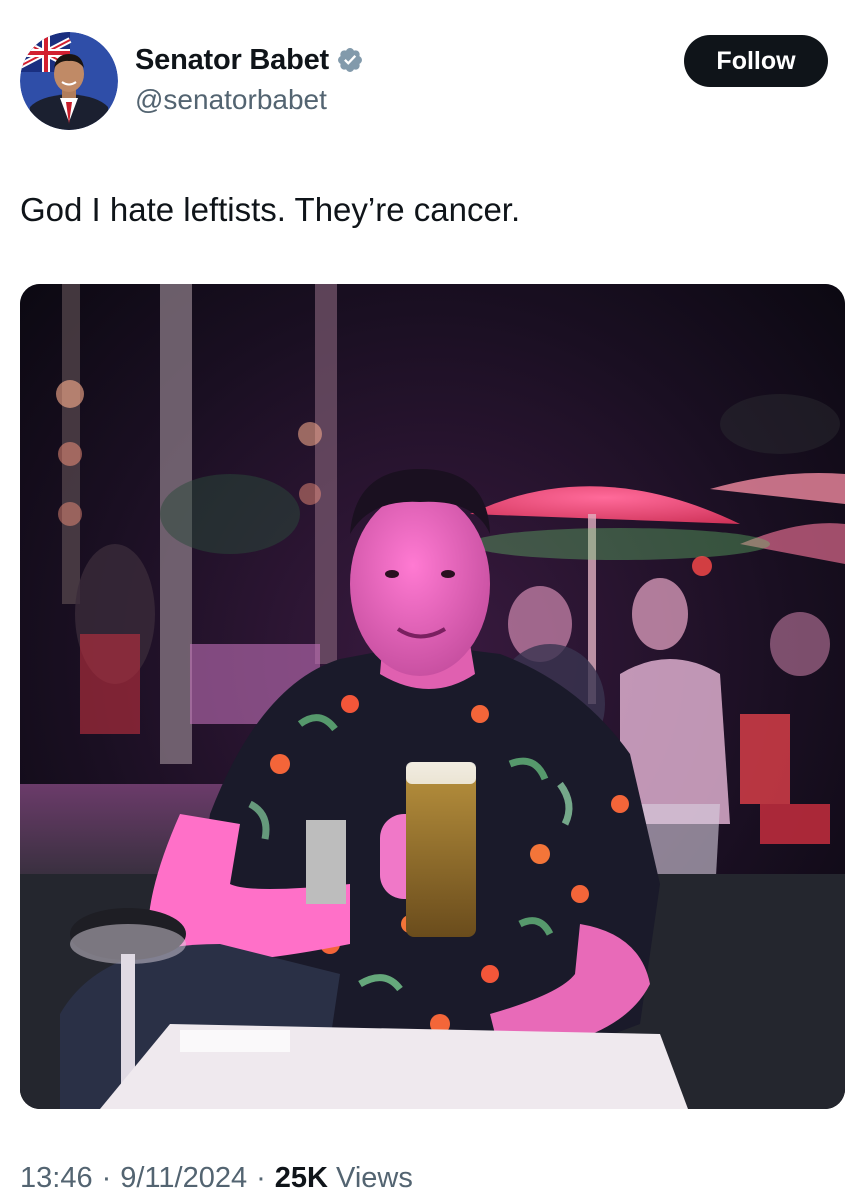  I want to click on tweet-time: 13:46, so click(56, 1178).